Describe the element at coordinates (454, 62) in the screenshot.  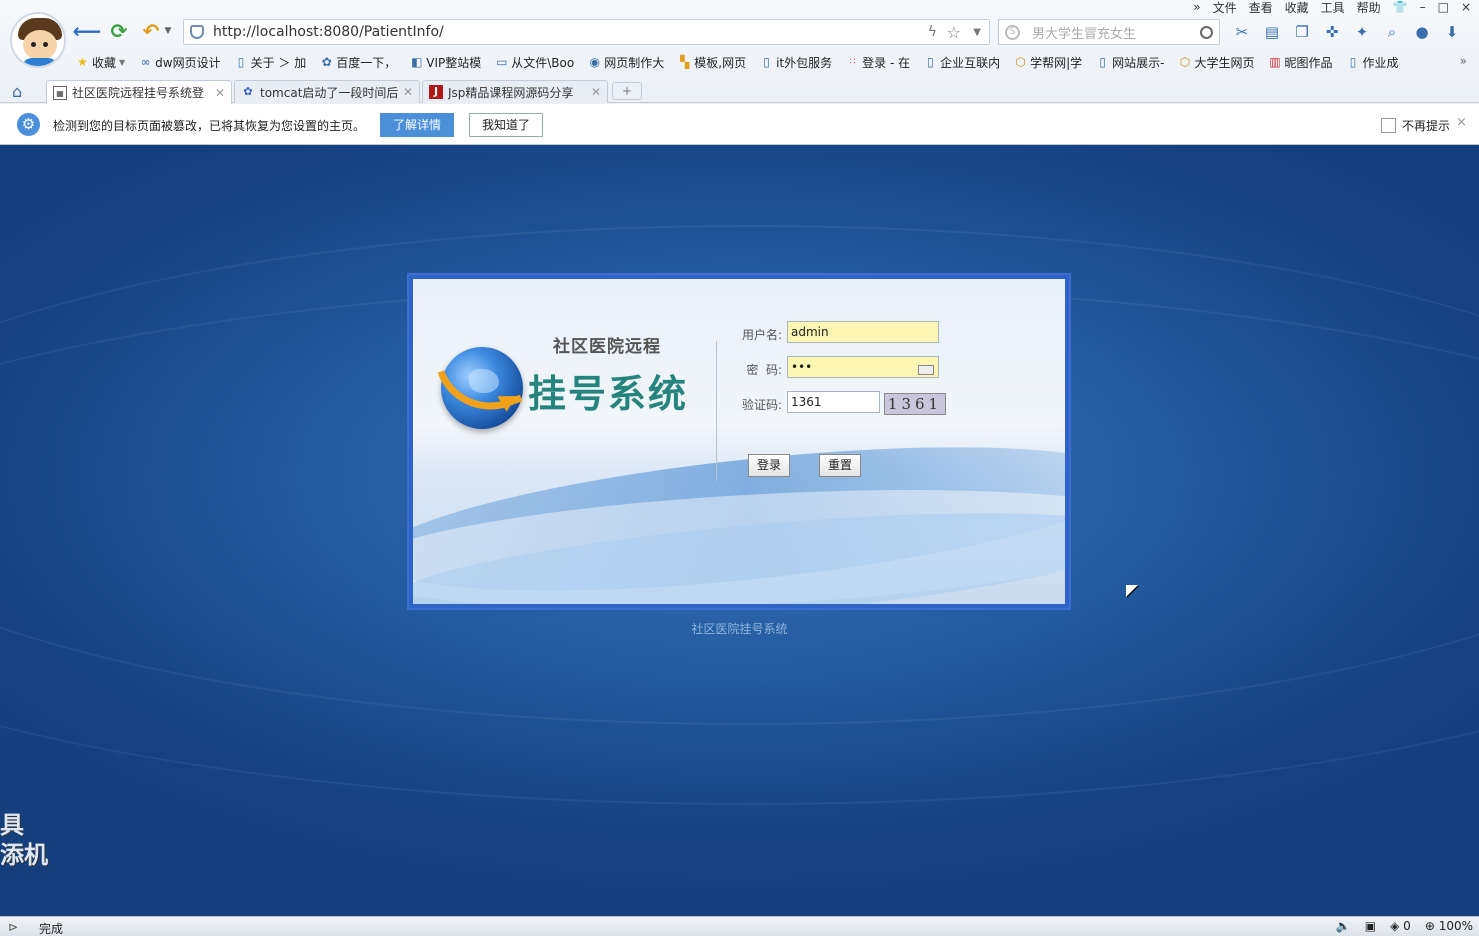
I see `bookmark-label: VIP整站模` at that location.